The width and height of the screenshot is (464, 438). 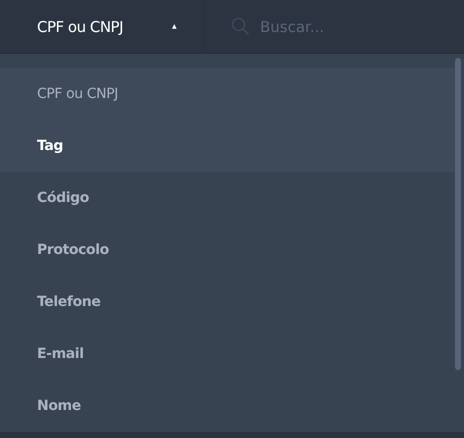 I want to click on menu-item: CPF ou CNPJ, so click(x=227, y=94).